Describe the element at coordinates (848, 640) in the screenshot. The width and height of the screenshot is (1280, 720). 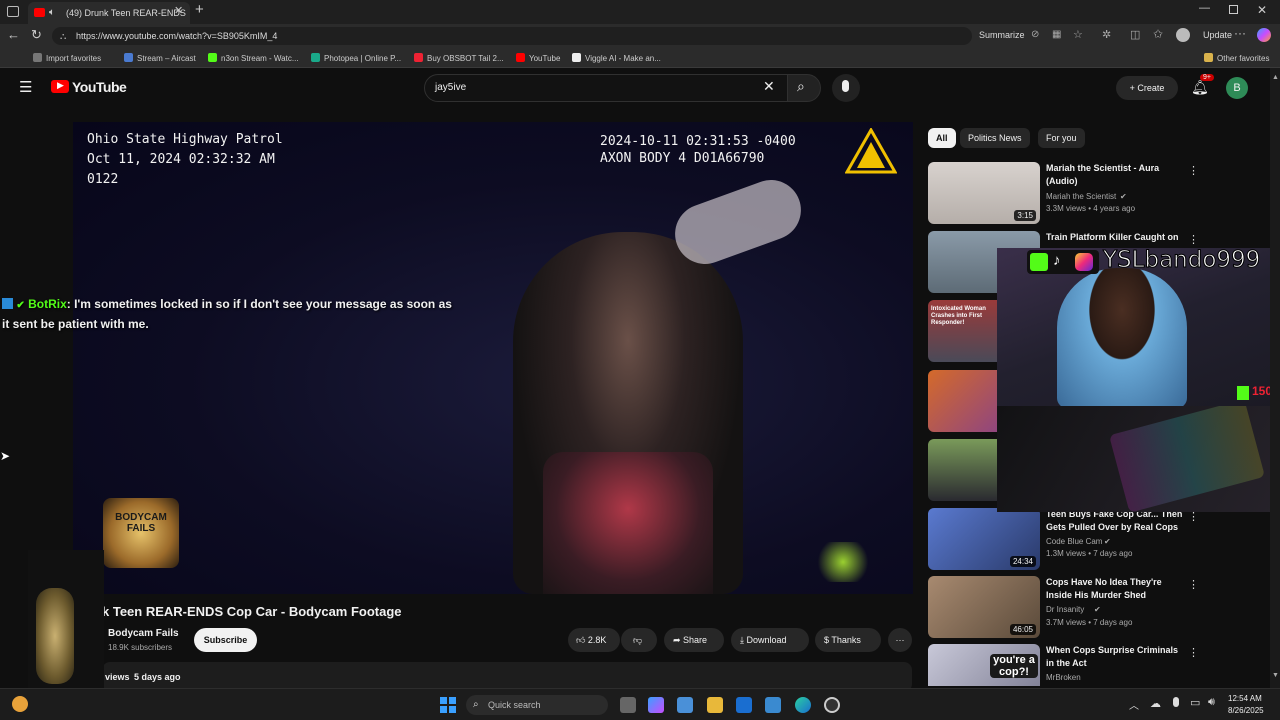
I see `thanks-button: $ Thanks` at that location.